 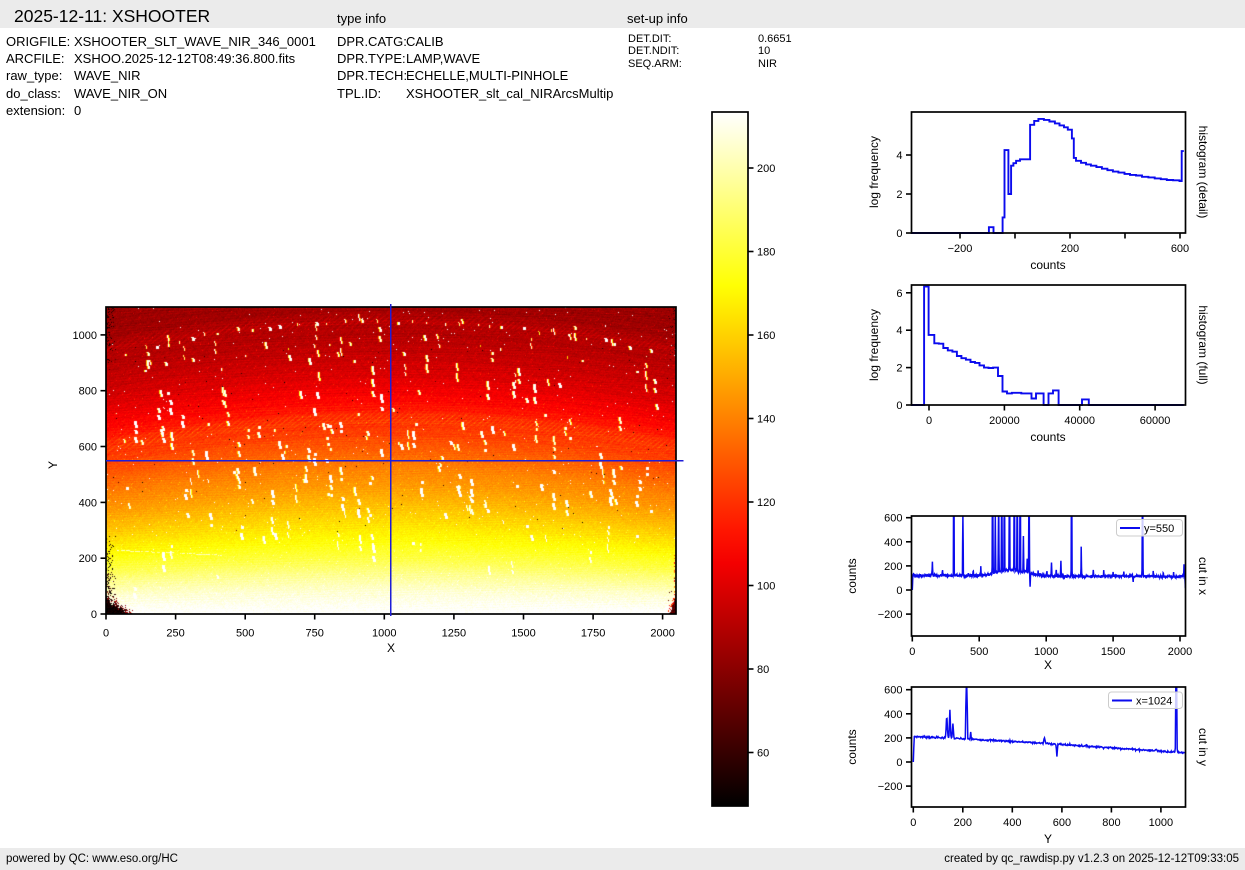 What do you see at coordinates (593, 634) in the screenshot?
I see `svg-text: 1750` at bounding box center [593, 634].